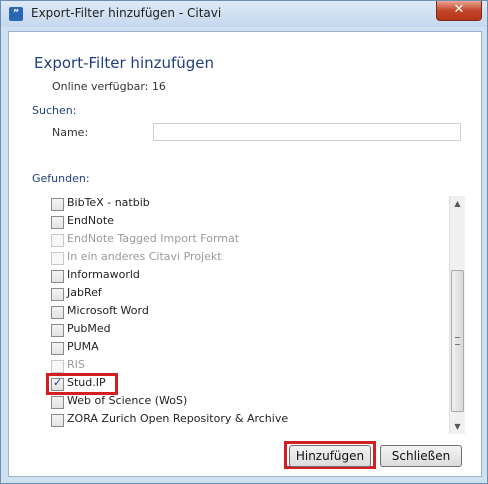  What do you see at coordinates (108, 310) in the screenshot?
I see `list-item-label: Microsoft Word` at bounding box center [108, 310].